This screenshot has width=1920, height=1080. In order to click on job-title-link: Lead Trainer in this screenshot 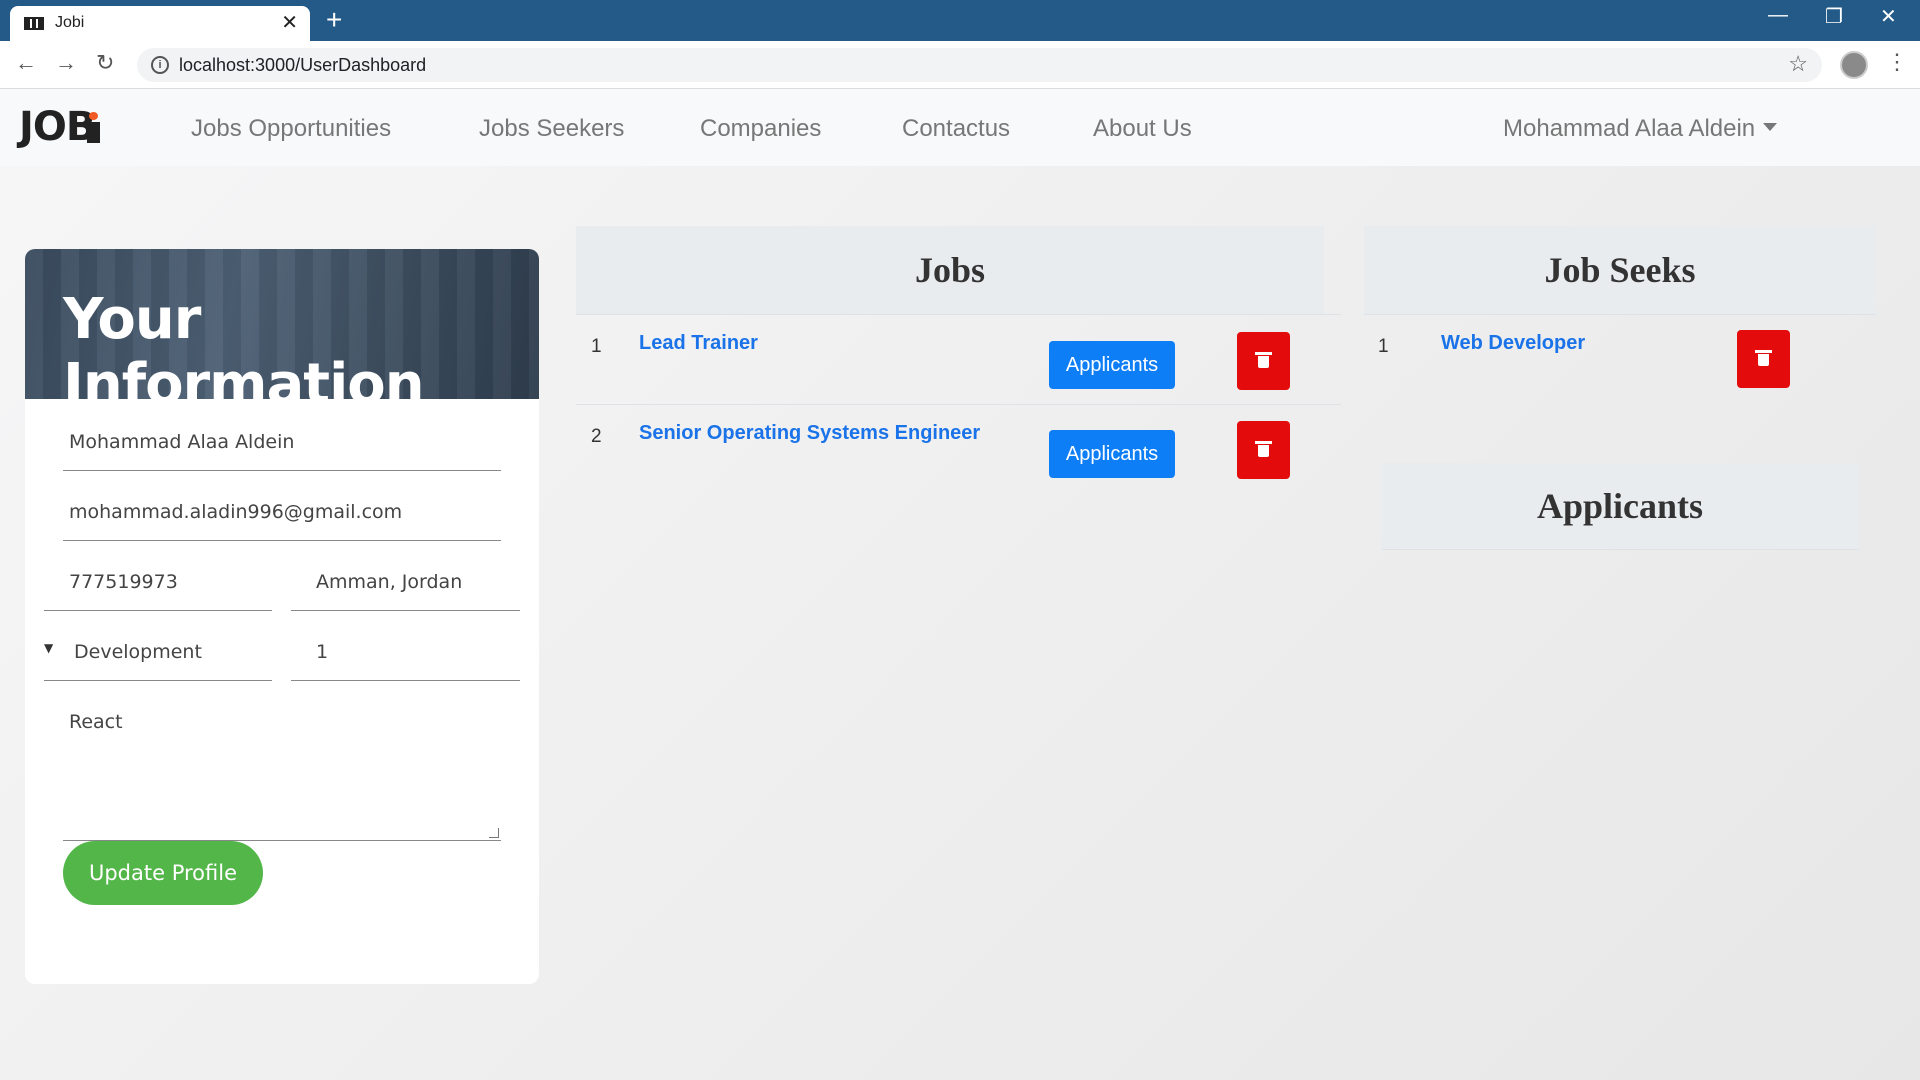, I will do `click(698, 343)`.